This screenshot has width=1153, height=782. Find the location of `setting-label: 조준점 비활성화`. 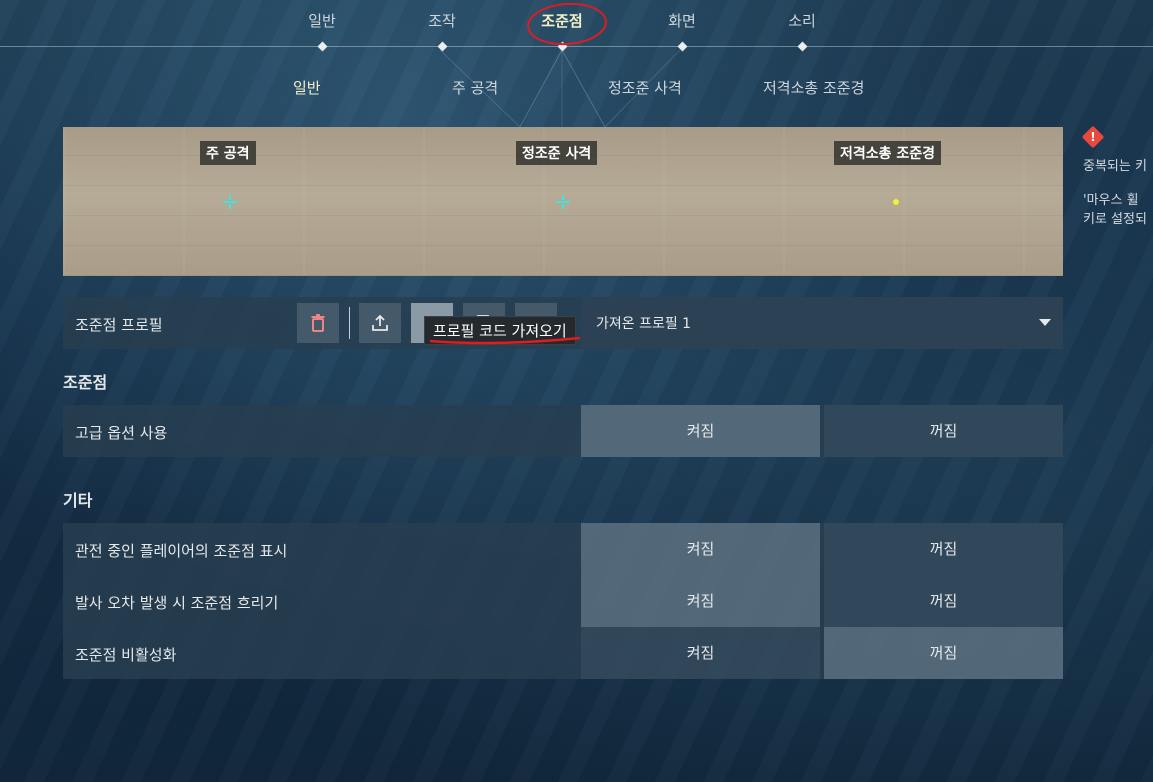

setting-label: 조준점 비활성화 is located at coordinates (126, 655).